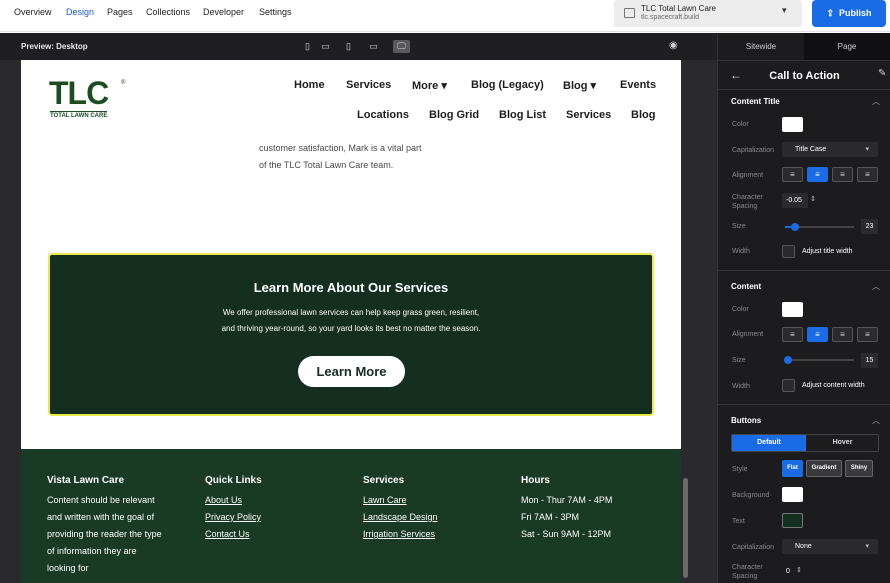 The width and height of the screenshot is (890, 583). Describe the element at coordinates (309, 85) in the screenshot. I see `menu-home: Home` at that location.